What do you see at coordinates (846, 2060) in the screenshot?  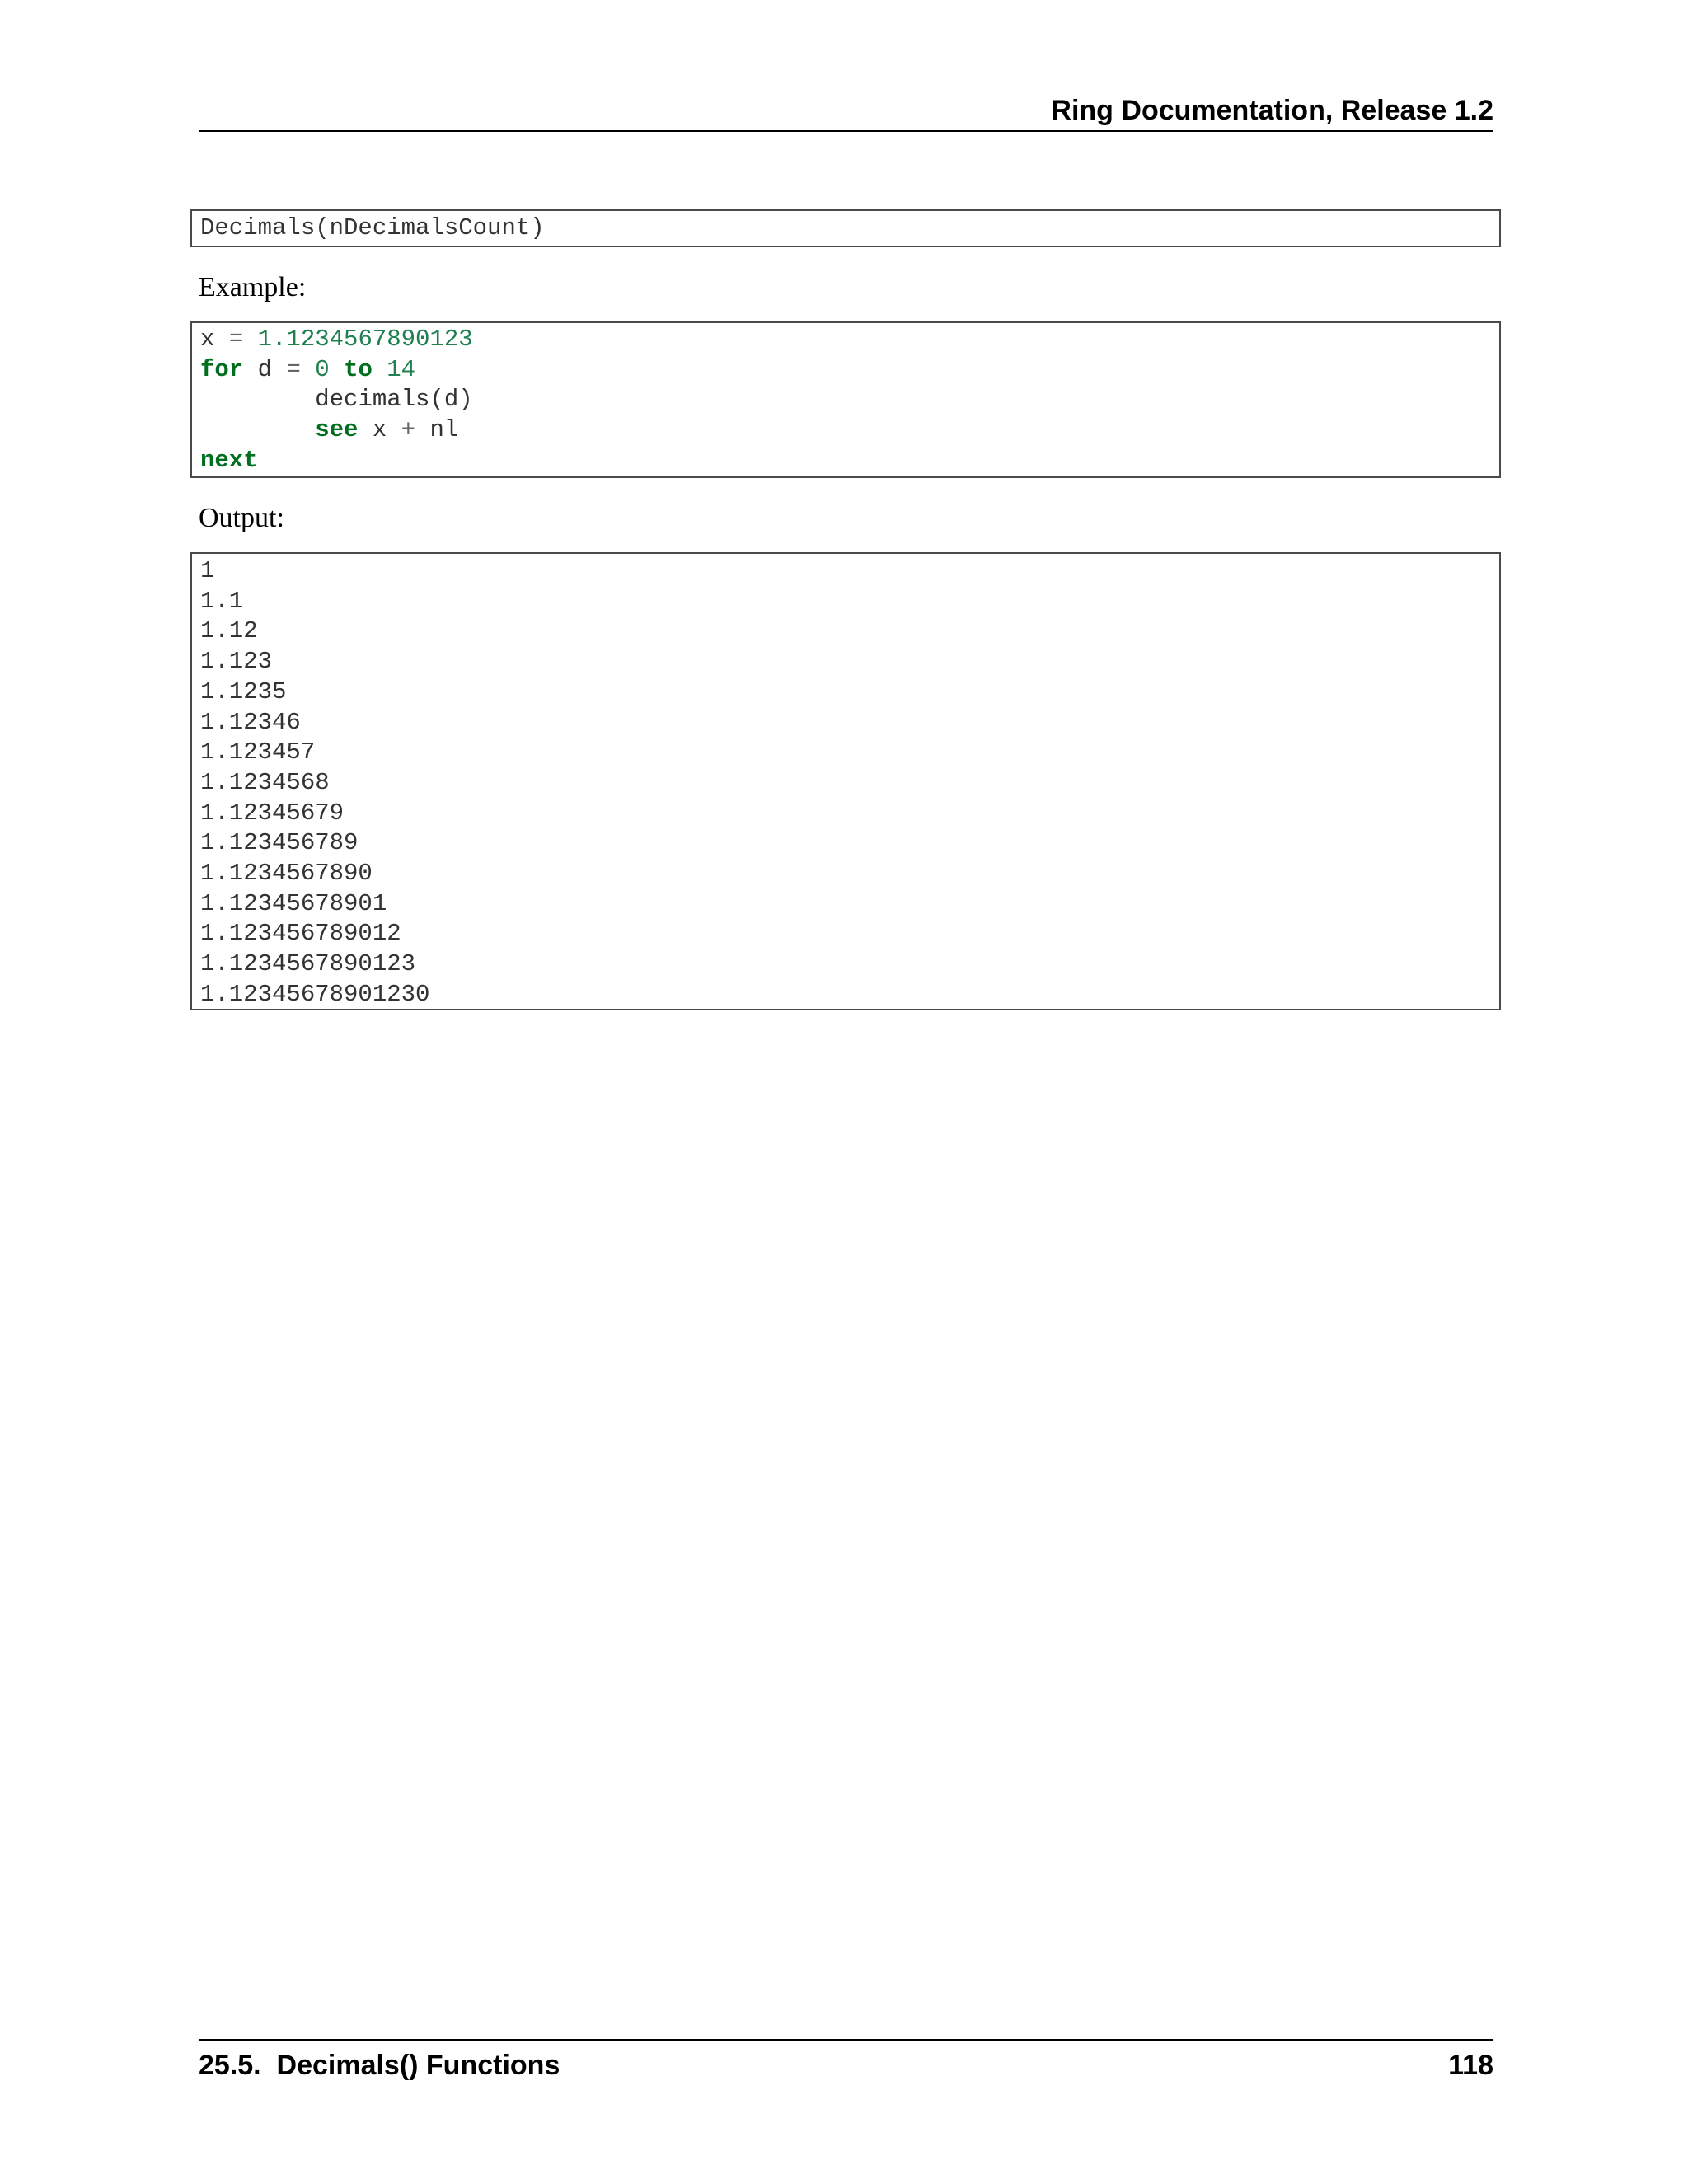 I see `page-footer: 25.5. Decimals() Functions 118` at bounding box center [846, 2060].